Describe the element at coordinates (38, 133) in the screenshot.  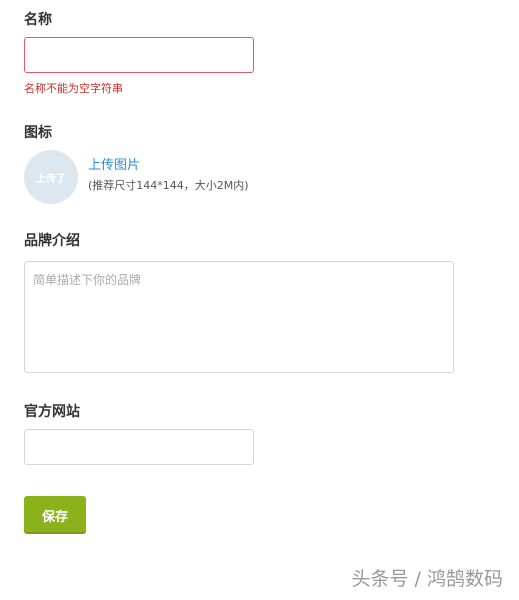
I see `icon-label: 图标` at that location.